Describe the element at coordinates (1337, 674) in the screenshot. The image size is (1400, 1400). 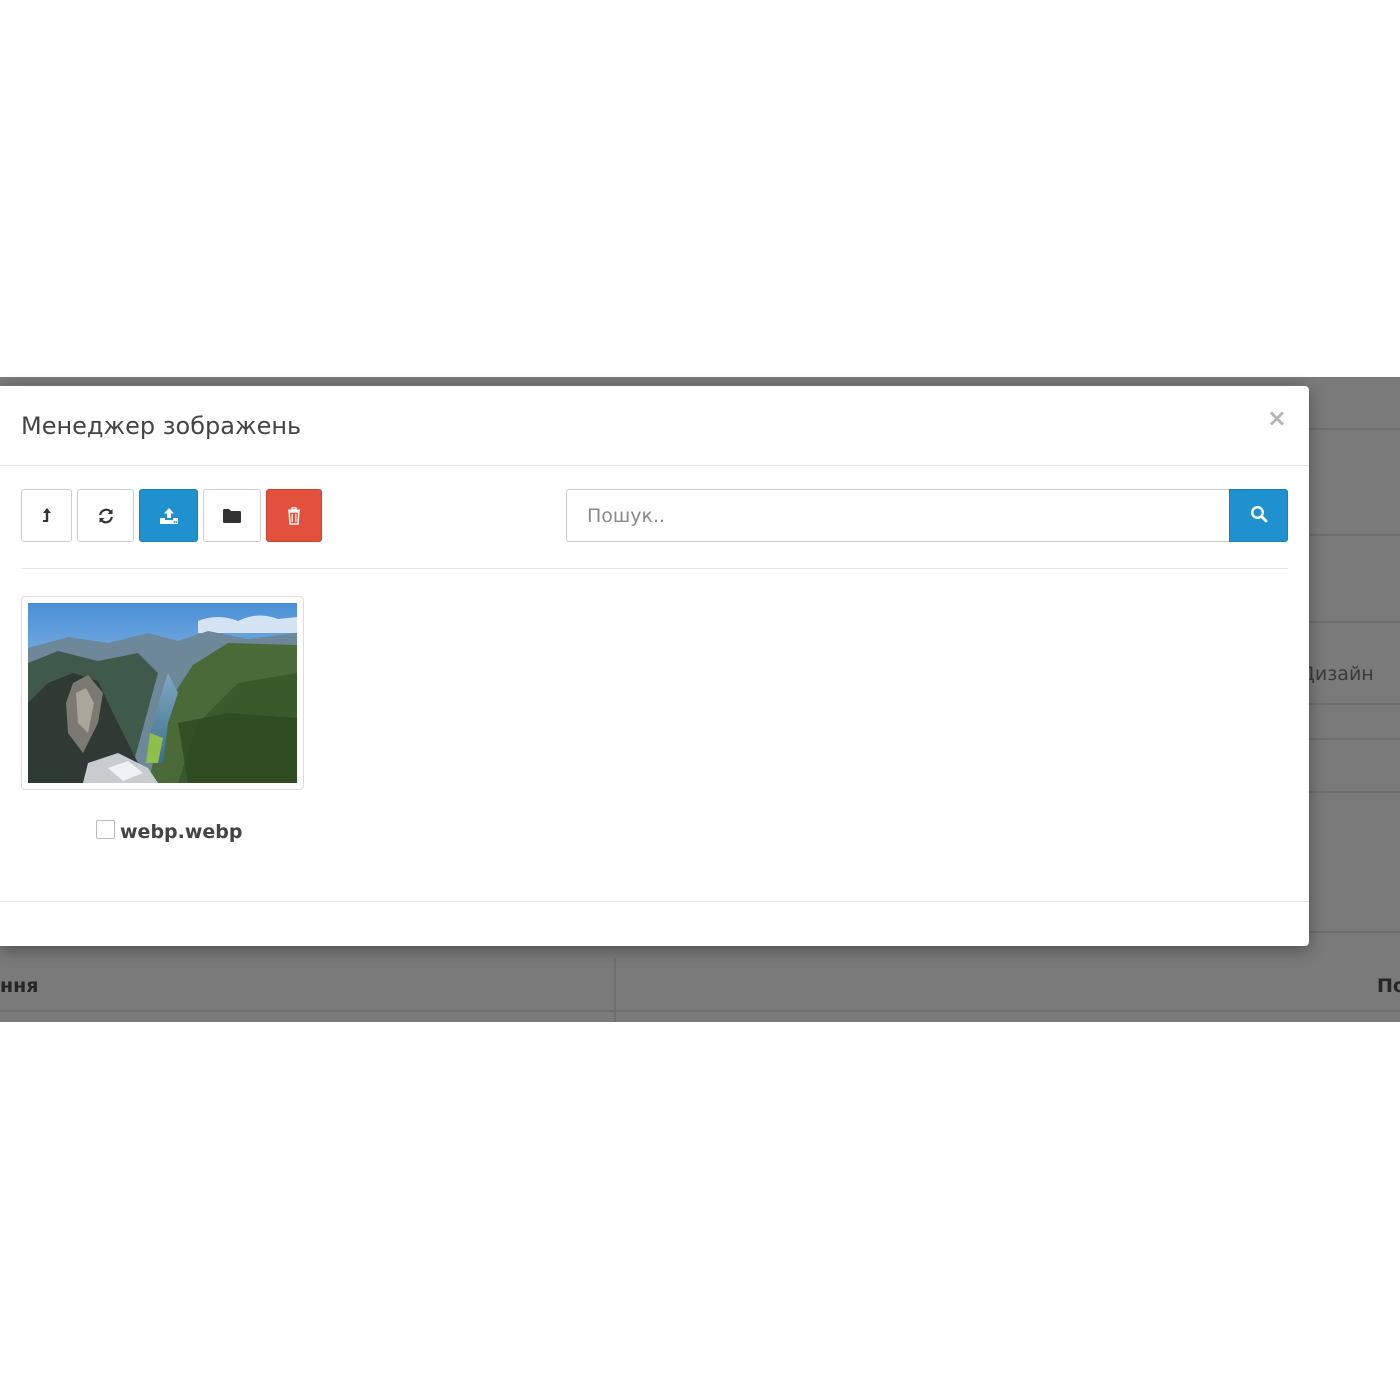
I see `bg-design-label: Дизайн` at that location.